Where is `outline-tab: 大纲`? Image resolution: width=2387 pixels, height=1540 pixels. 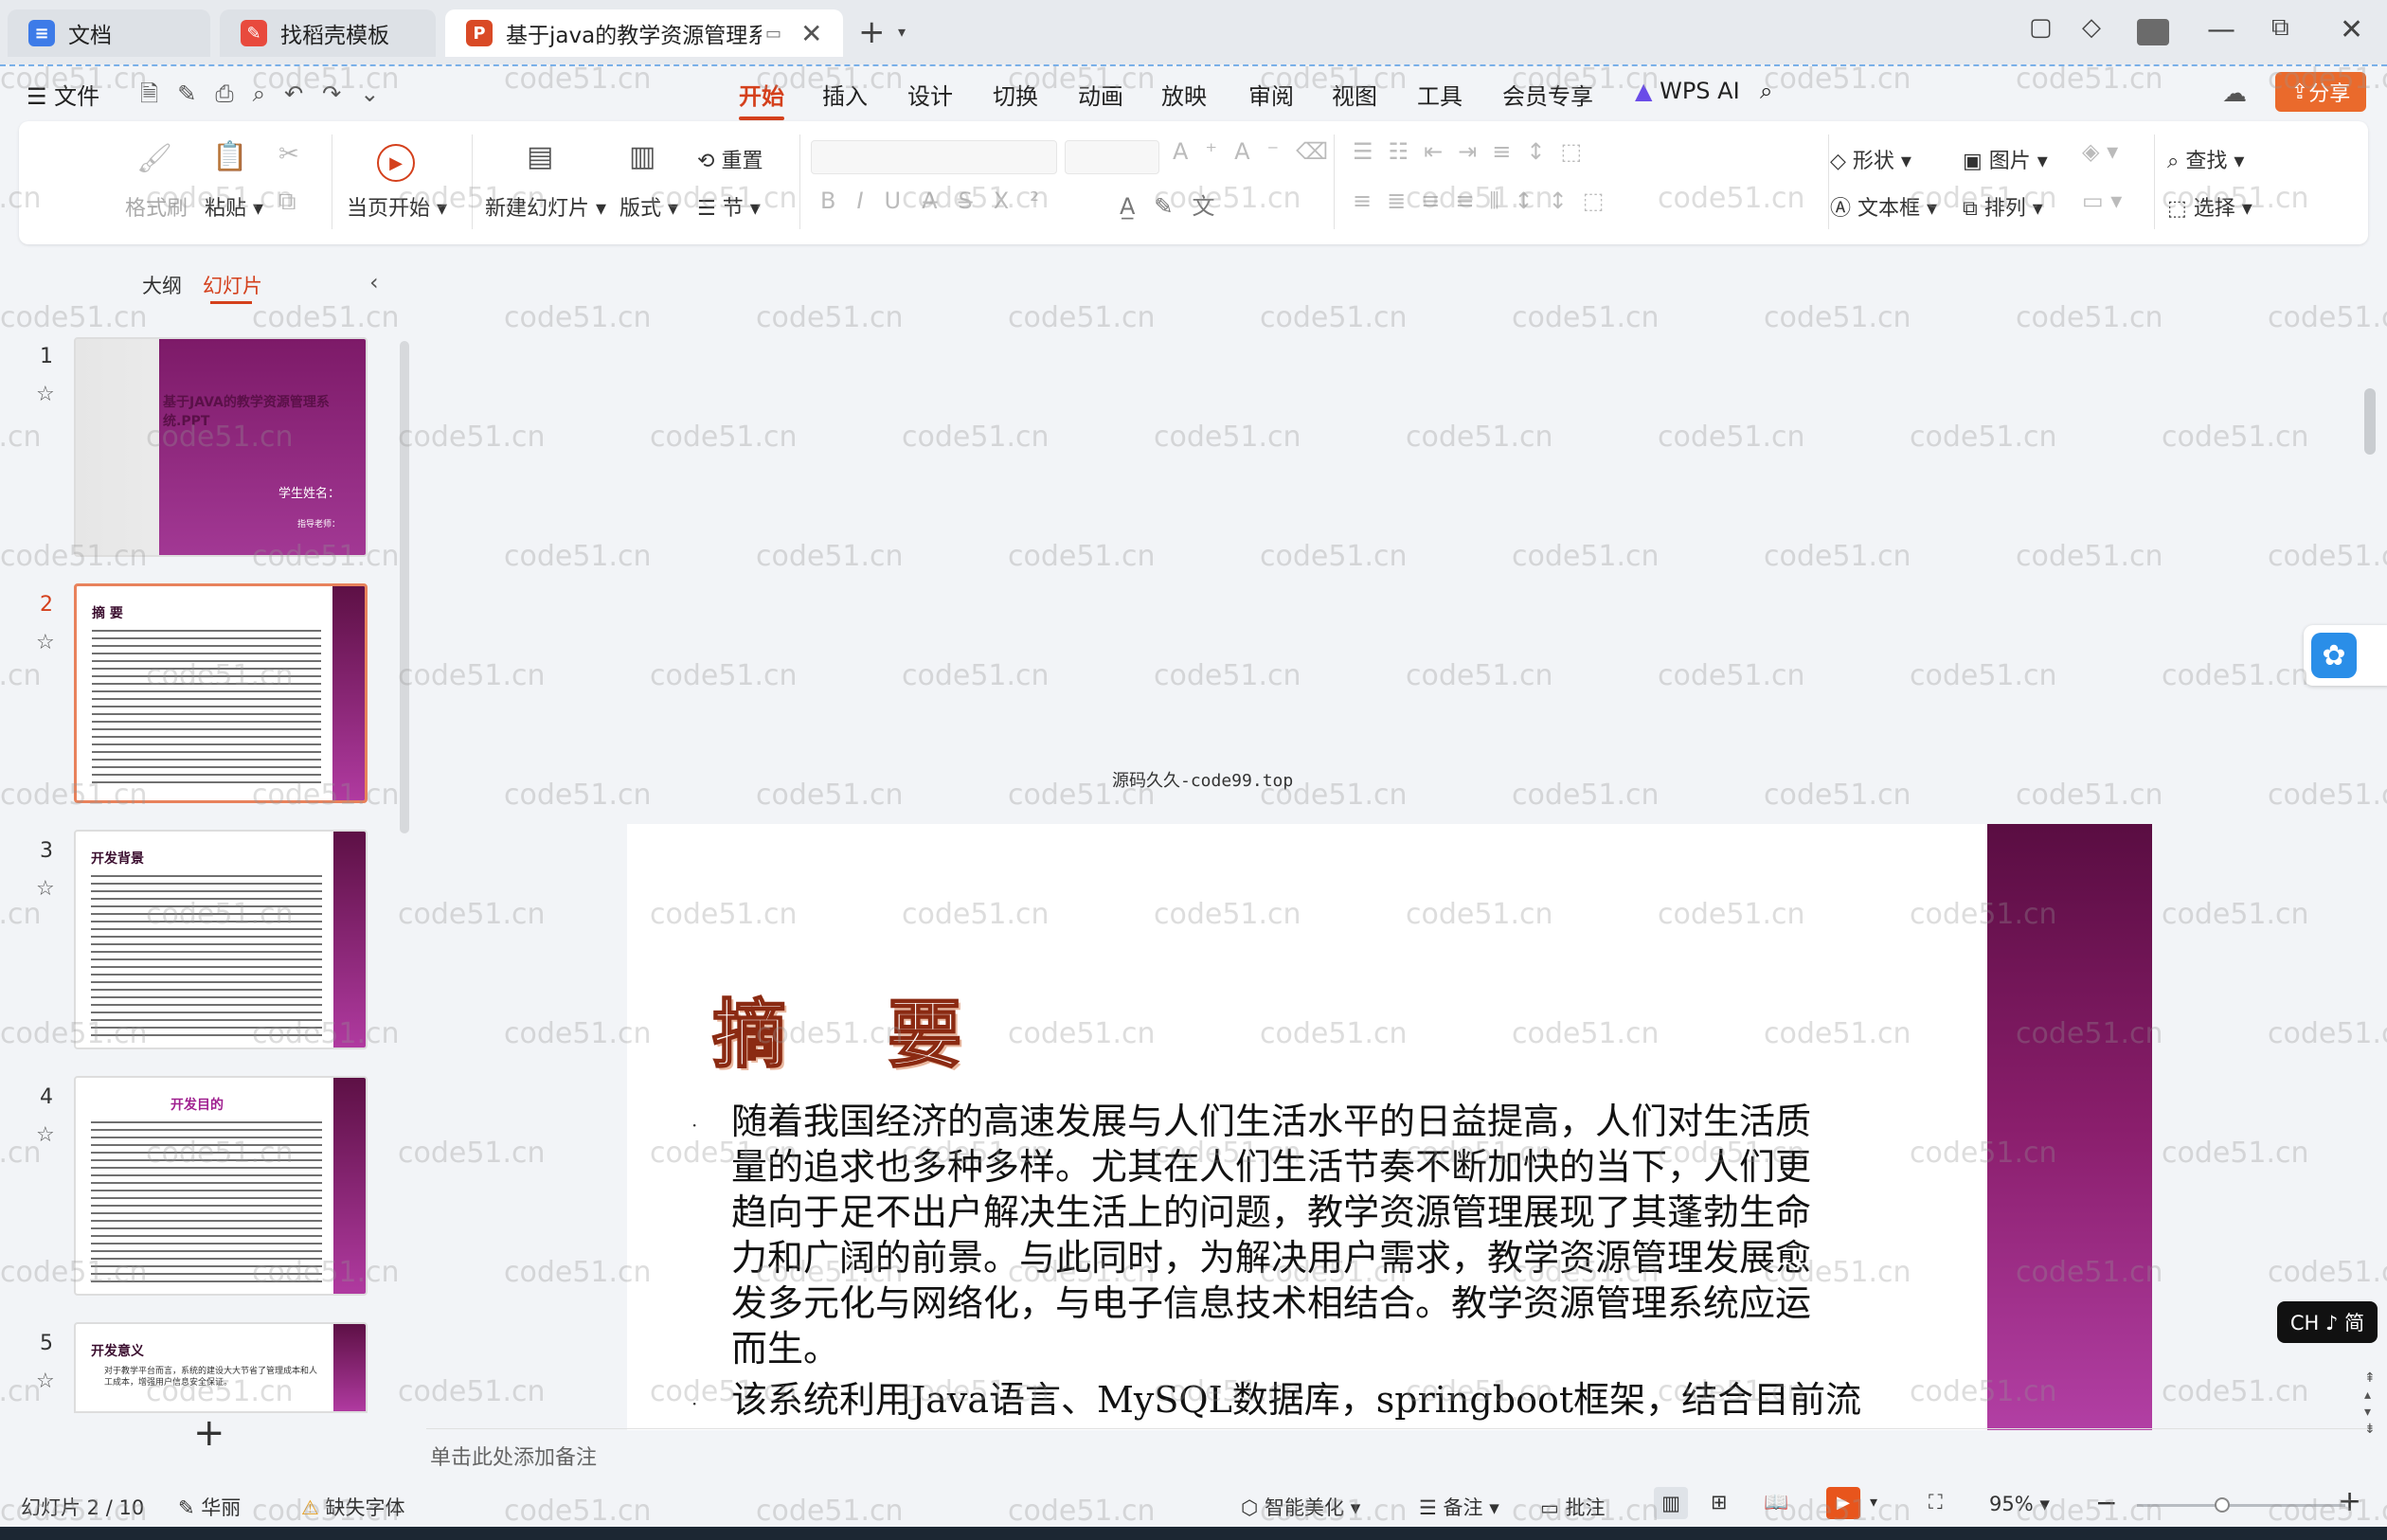 outline-tab: 大纲 is located at coordinates (162, 285).